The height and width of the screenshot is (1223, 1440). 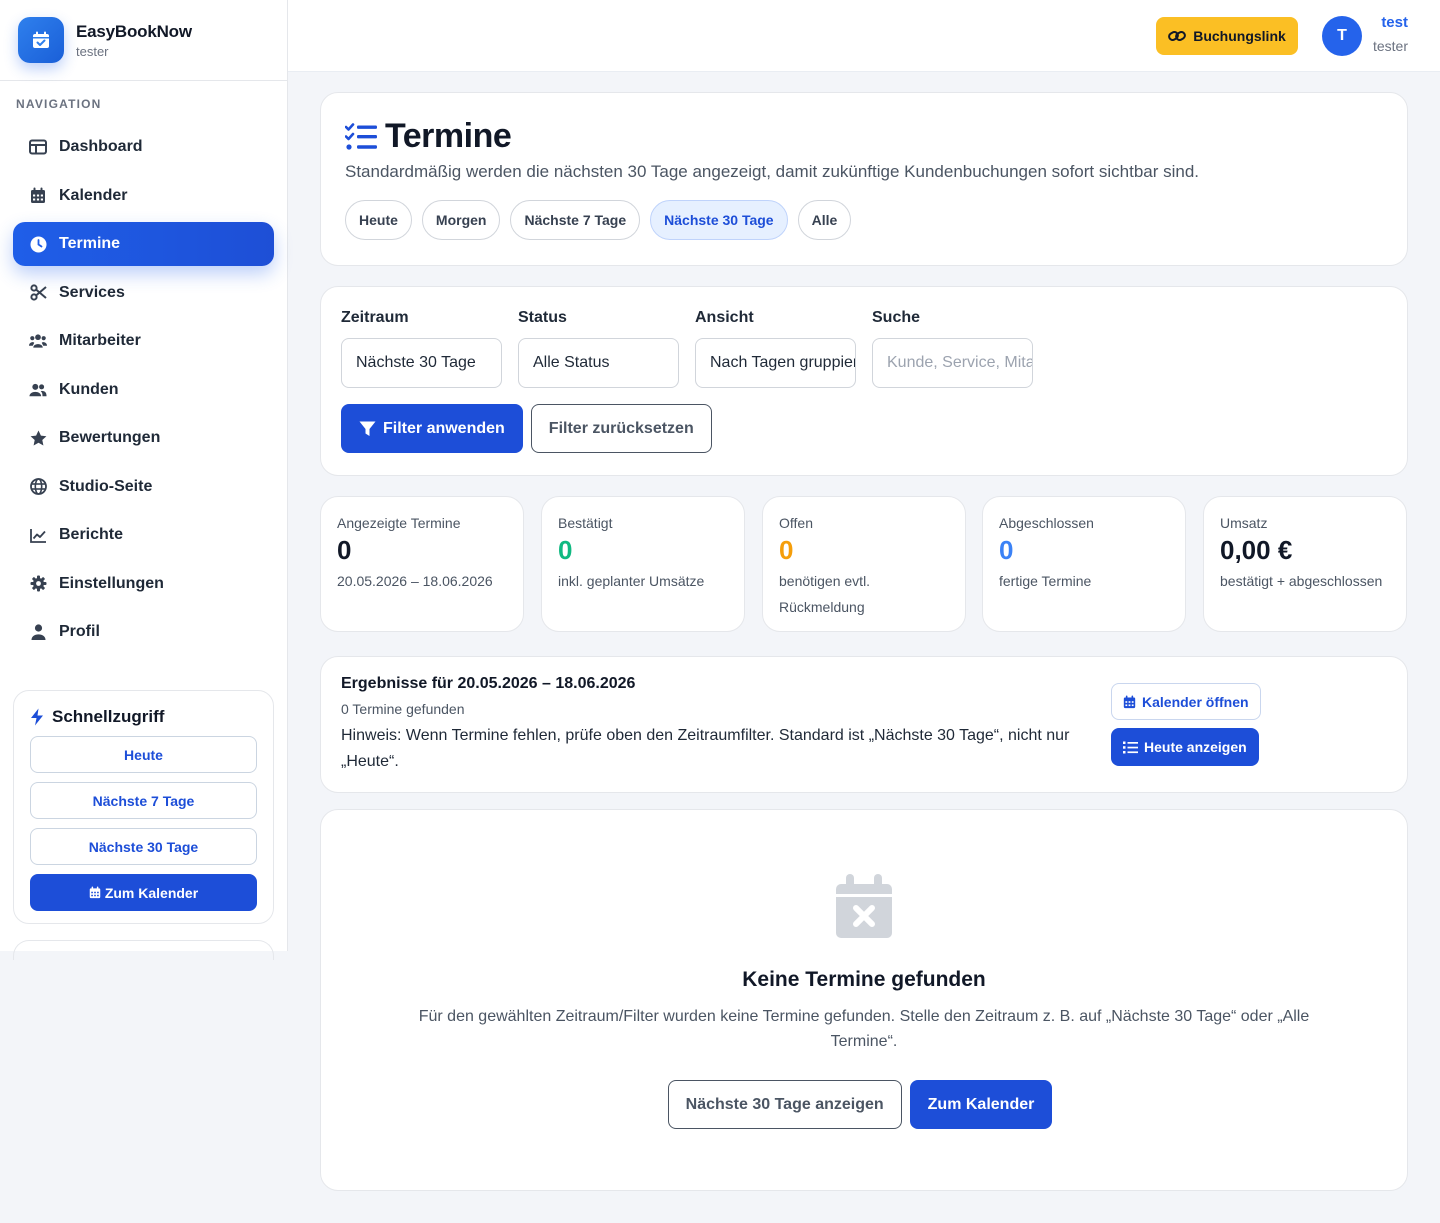 What do you see at coordinates (952, 363) in the screenshot?
I see `search-input: Kunde, Service, Mitarbeiter` at bounding box center [952, 363].